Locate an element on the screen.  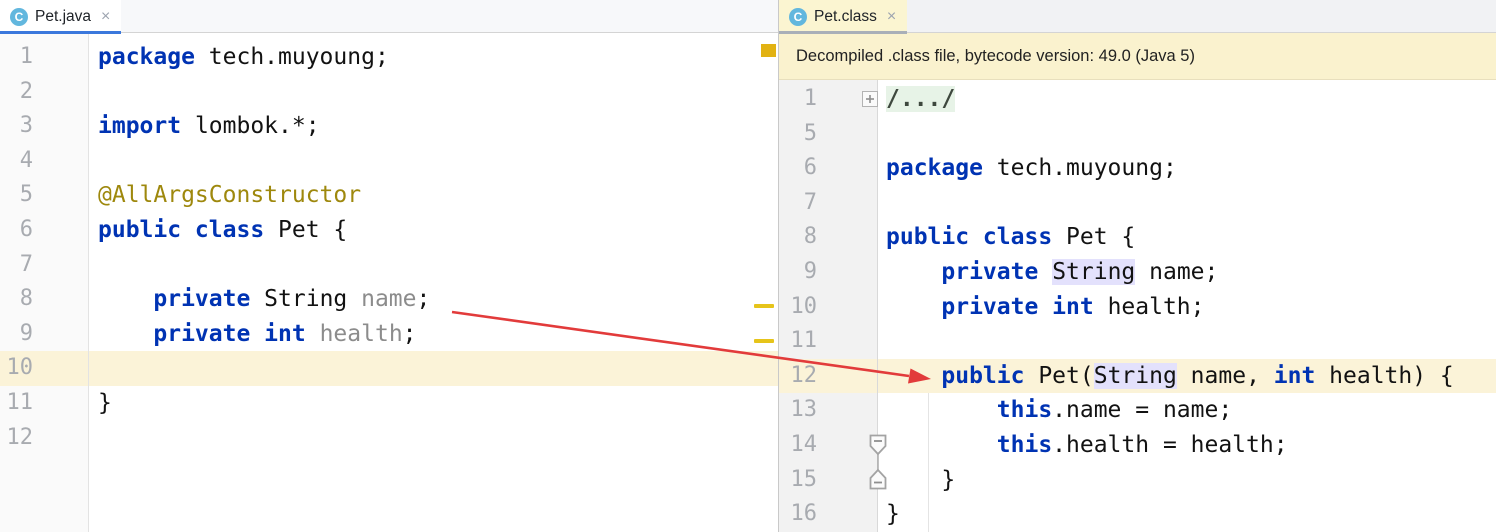
line-number: 1 is located at coordinates (44, 57).